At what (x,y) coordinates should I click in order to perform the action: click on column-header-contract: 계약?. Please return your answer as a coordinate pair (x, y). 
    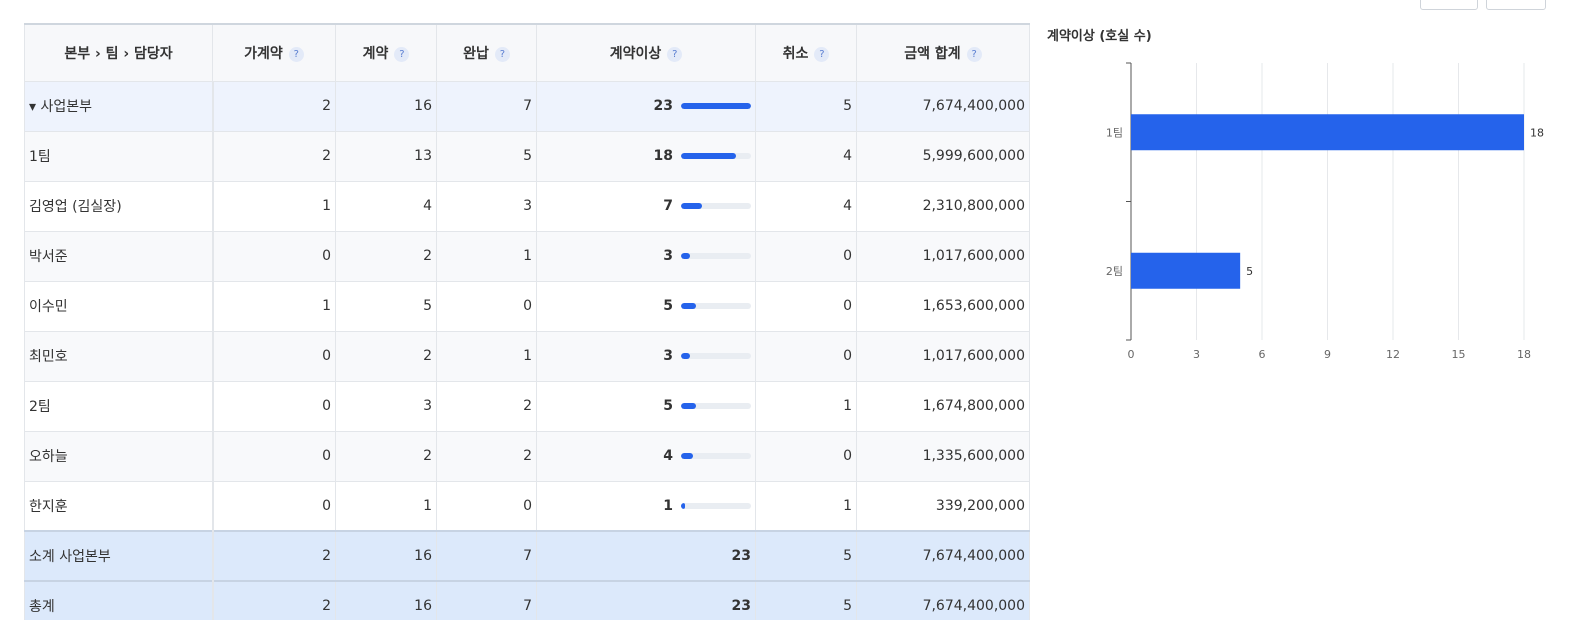
    Looking at the image, I should click on (386, 52).